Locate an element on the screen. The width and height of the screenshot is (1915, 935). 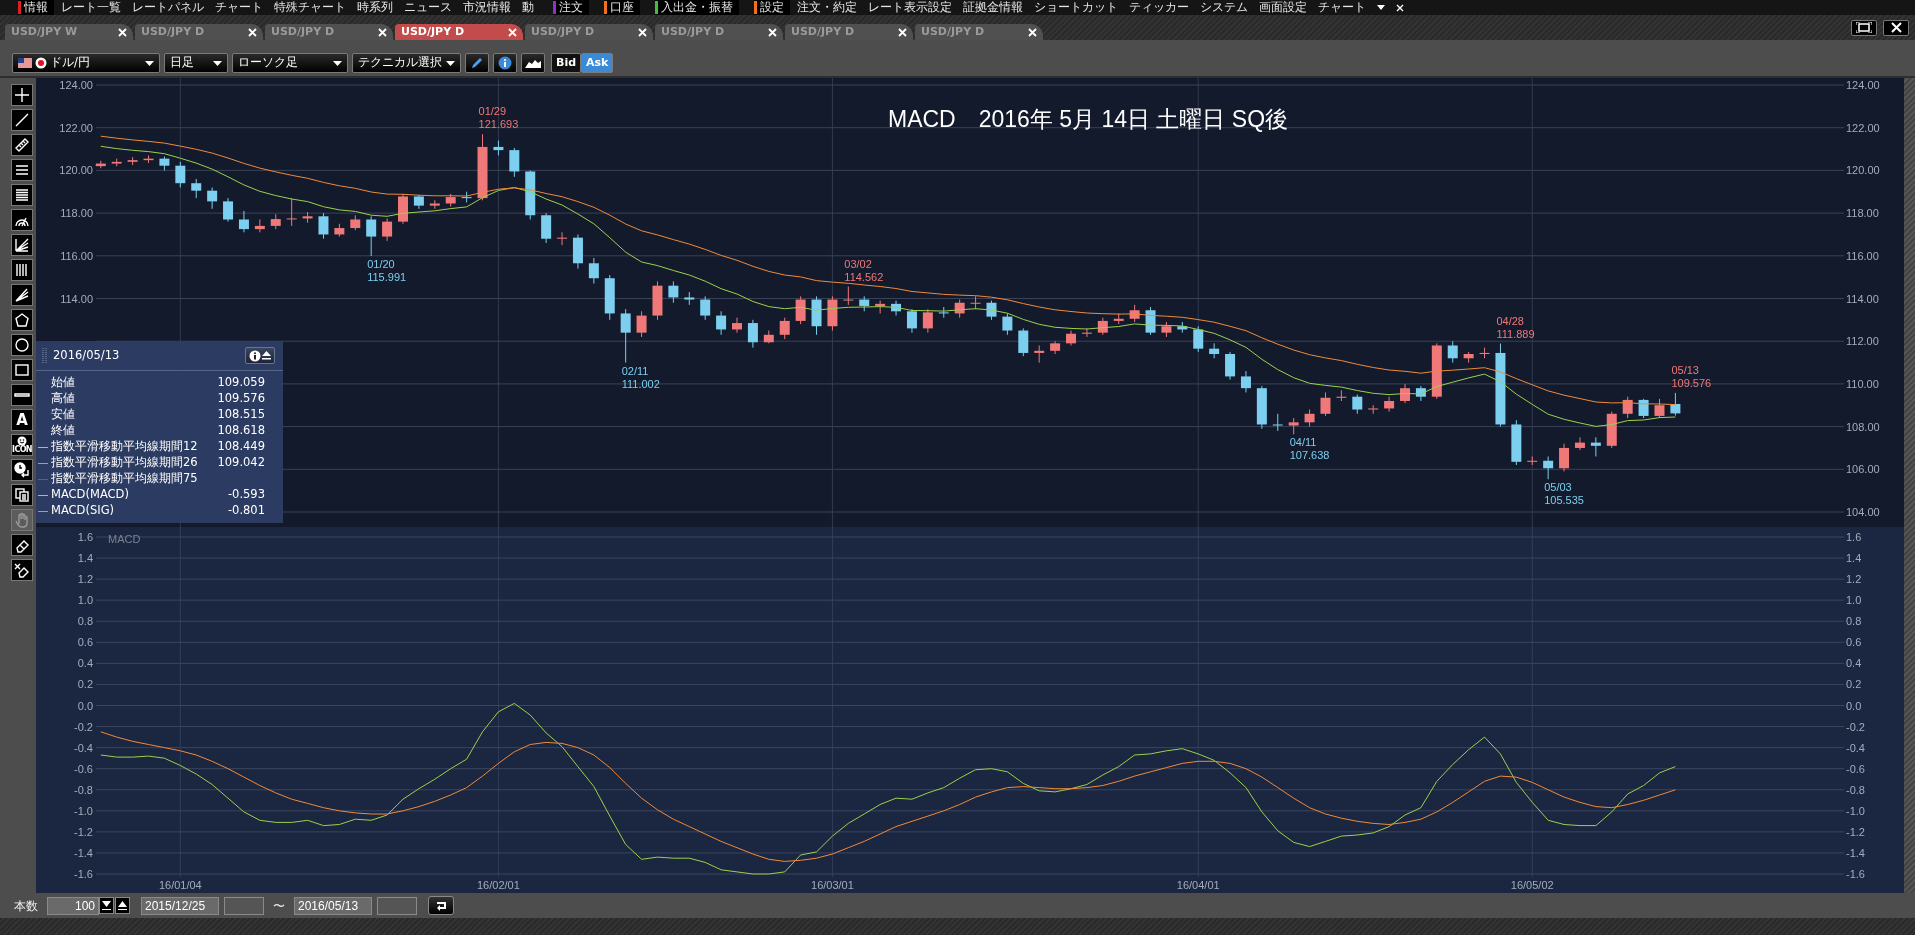
increment-button is located at coordinates (122, 905).